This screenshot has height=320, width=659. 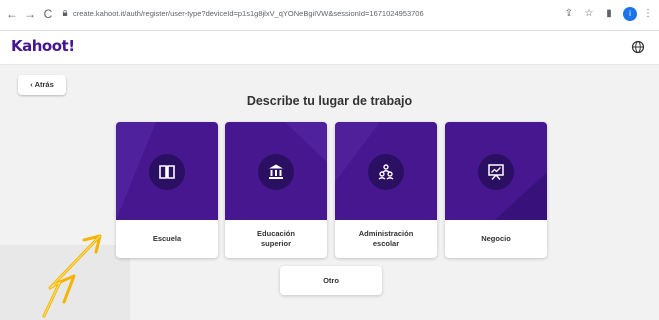 I want to click on reload-icon: C, so click(x=48, y=14).